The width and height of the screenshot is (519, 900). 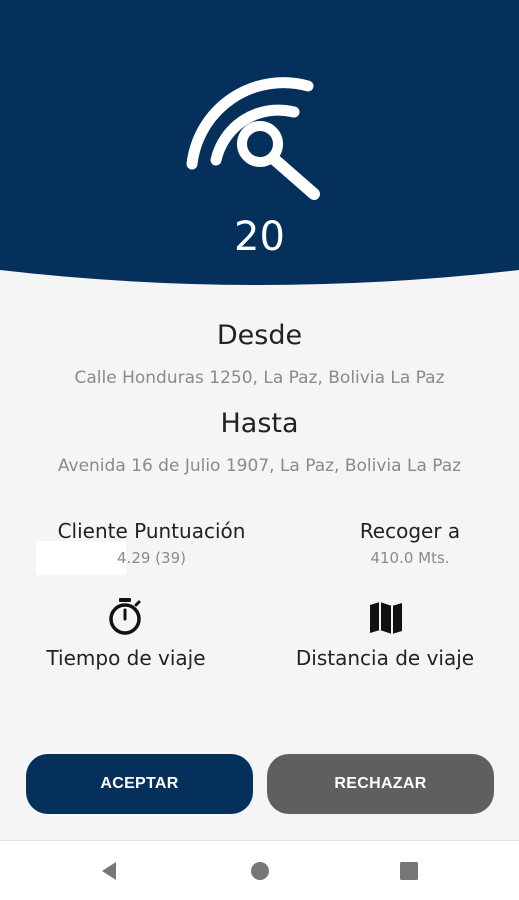 I want to click on travel-time-label: Tiempo de viaje, so click(x=126, y=658).